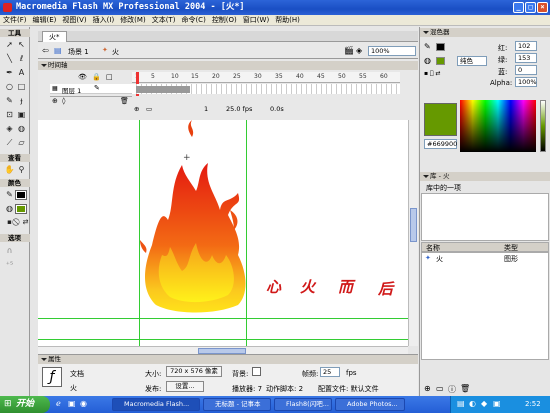 The width and height of the screenshot is (550, 413). I want to click on graphic-symbol-icon: ✦, so click(428, 258).